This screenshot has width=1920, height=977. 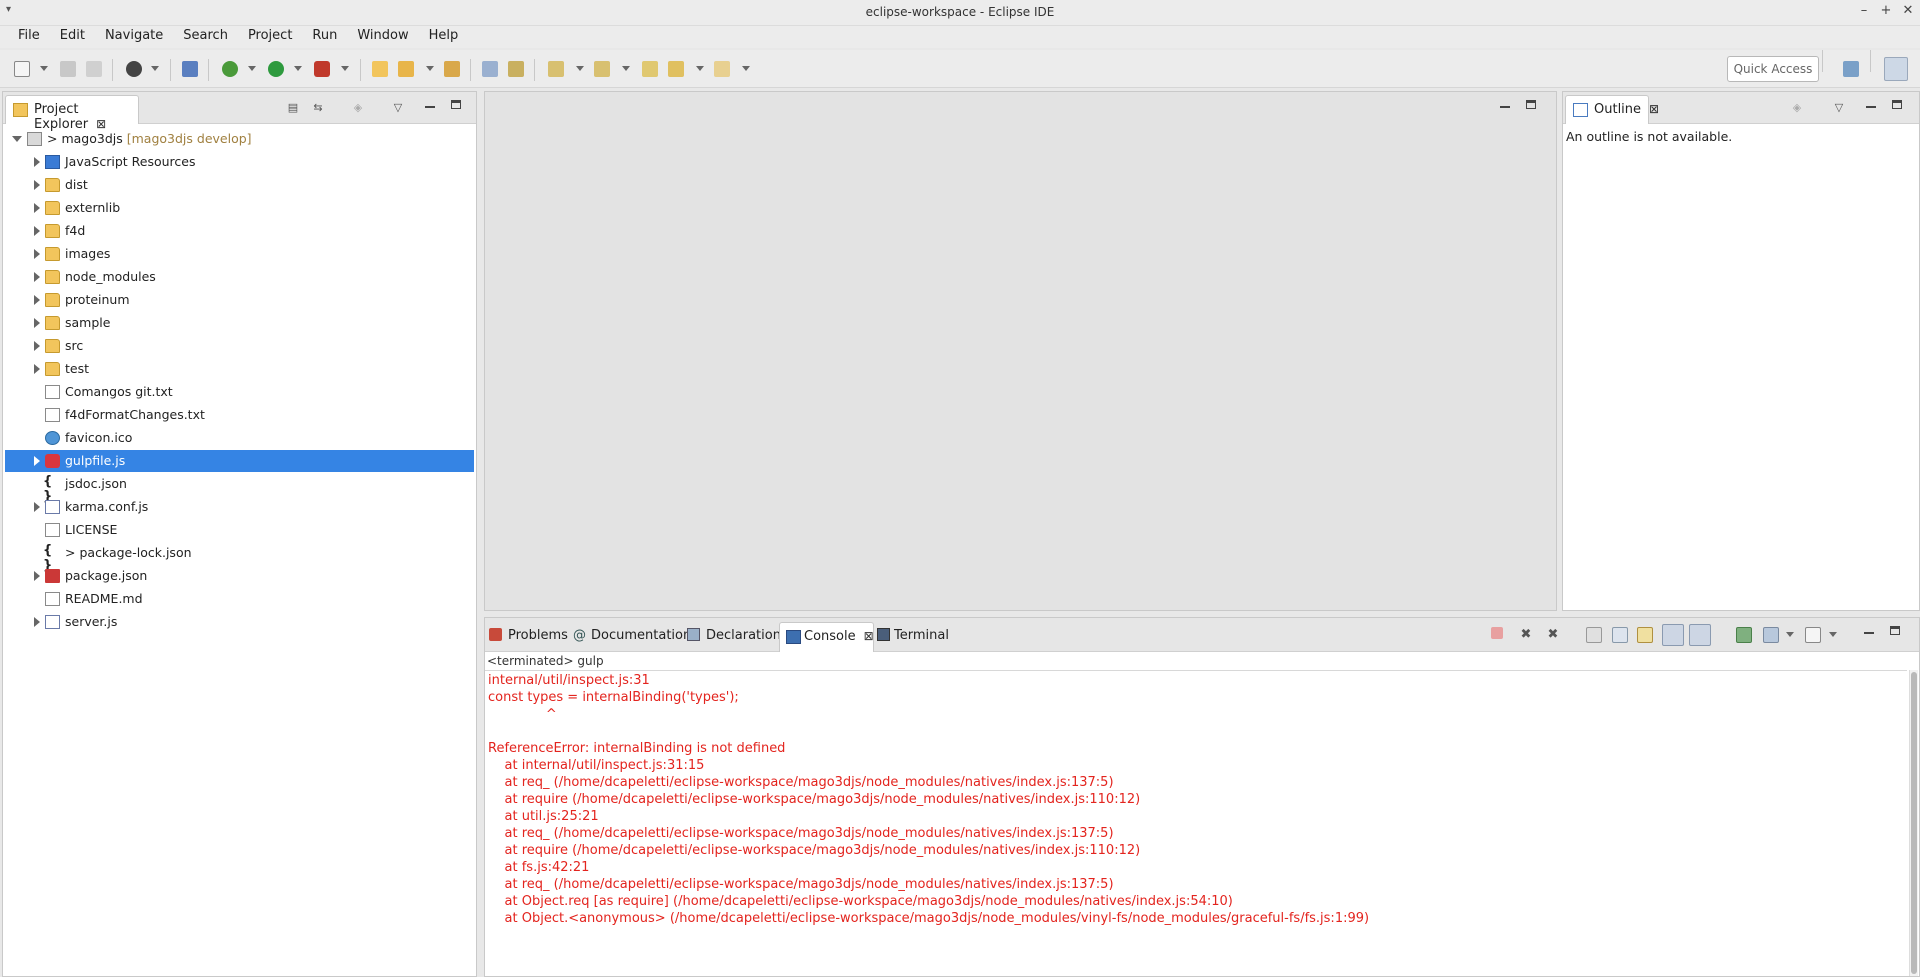 I want to click on forward-dropdown-icon, so click(x=746, y=68).